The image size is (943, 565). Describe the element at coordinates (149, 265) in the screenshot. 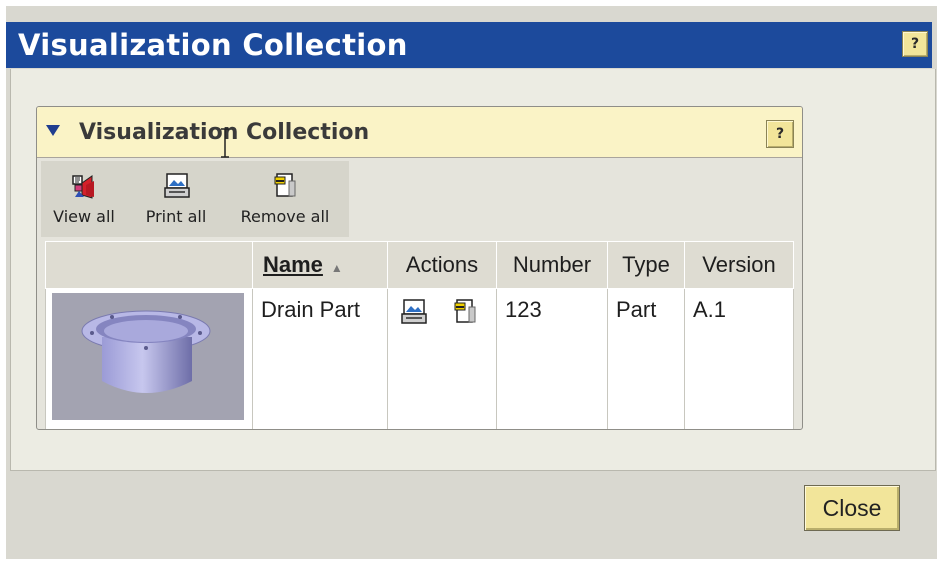

I see `thumbnail-column-header` at that location.